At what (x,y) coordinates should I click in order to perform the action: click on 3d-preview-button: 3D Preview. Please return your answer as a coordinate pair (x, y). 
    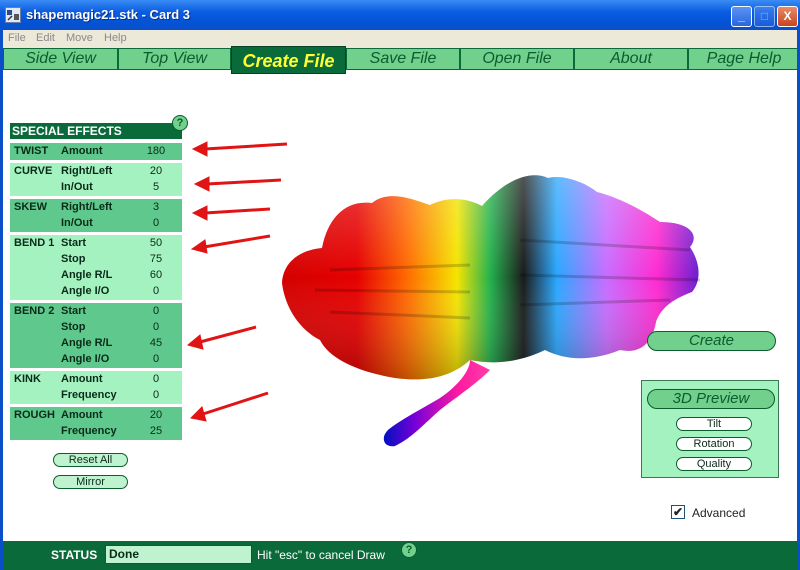
    Looking at the image, I should click on (711, 399).